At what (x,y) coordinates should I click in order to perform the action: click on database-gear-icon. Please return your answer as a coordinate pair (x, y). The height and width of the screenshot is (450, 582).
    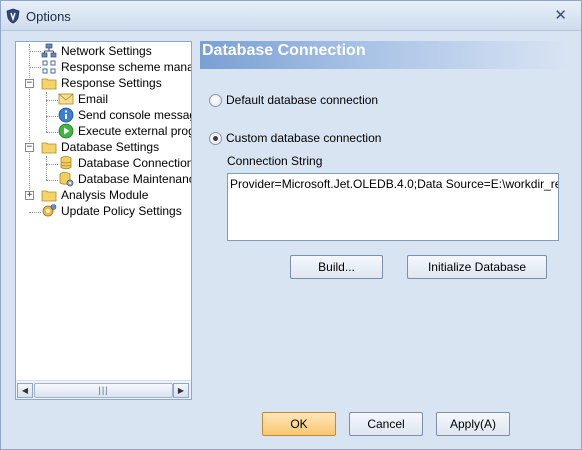
    Looking at the image, I should click on (66, 179).